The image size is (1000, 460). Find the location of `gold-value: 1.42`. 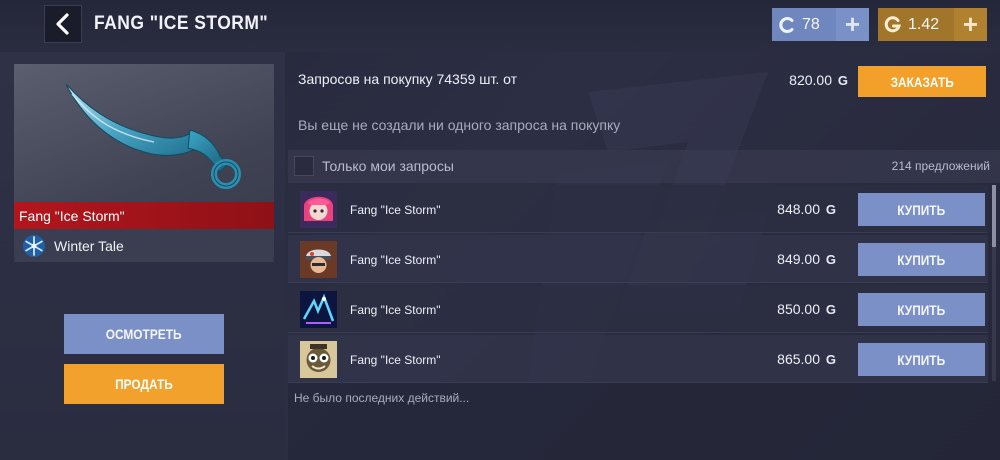

gold-value: 1.42 is located at coordinates (924, 24).